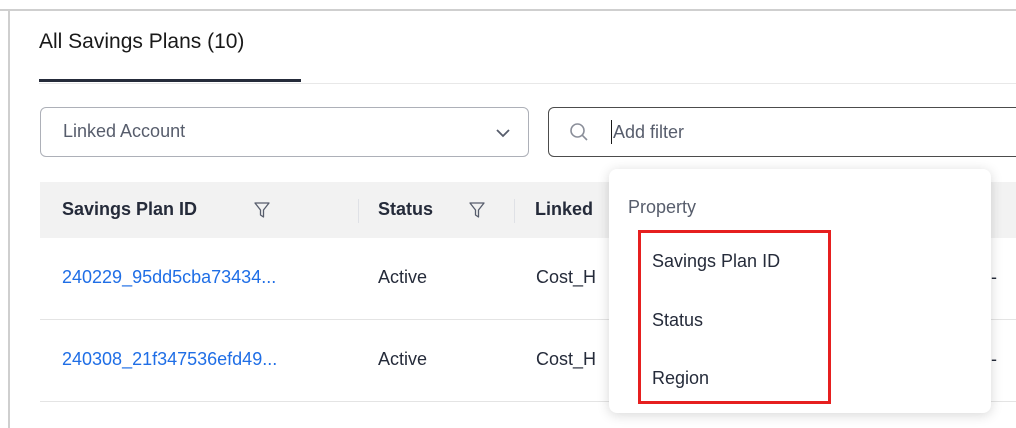 The width and height of the screenshot is (1016, 428). Describe the element at coordinates (405, 209) in the screenshot. I see `column-header-status: Status` at that location.